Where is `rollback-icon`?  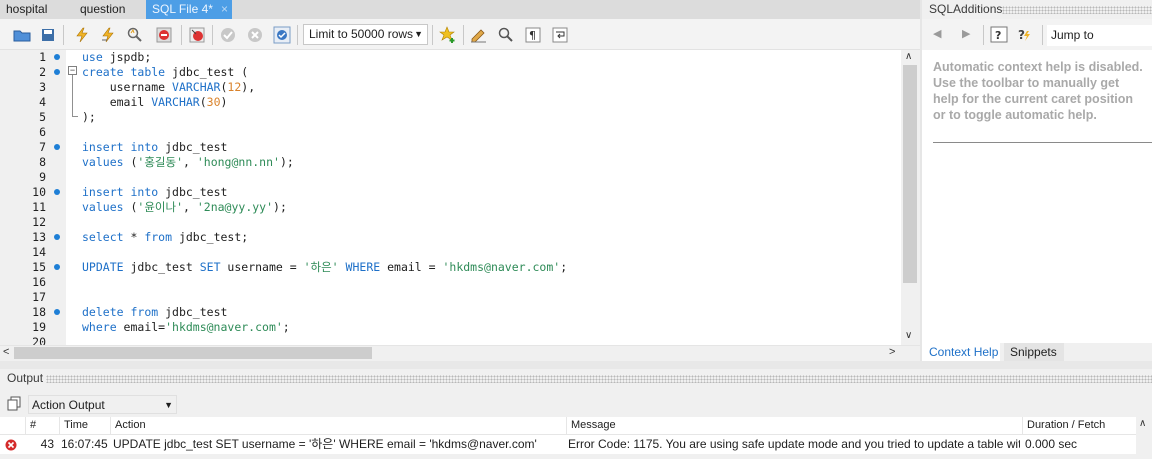 rollback-icon is located at coordinates (255, 35).